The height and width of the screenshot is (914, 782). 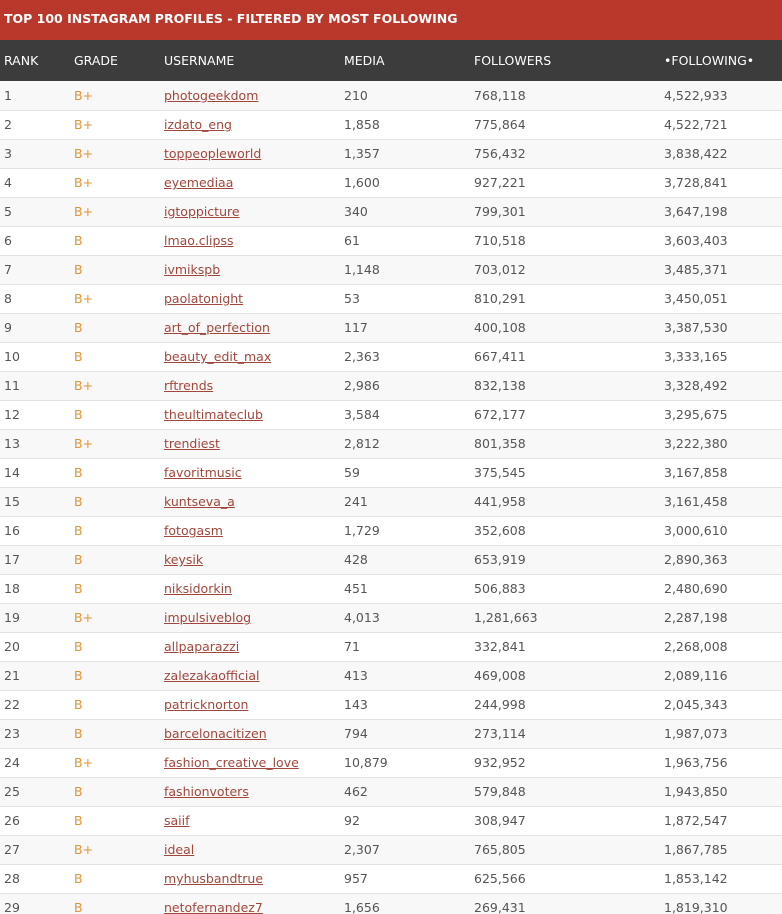 What do you see at coordinates (696, 820) in the screenshot?
I see `following-cell: 1,872,547` at bounding box center [696, 820].